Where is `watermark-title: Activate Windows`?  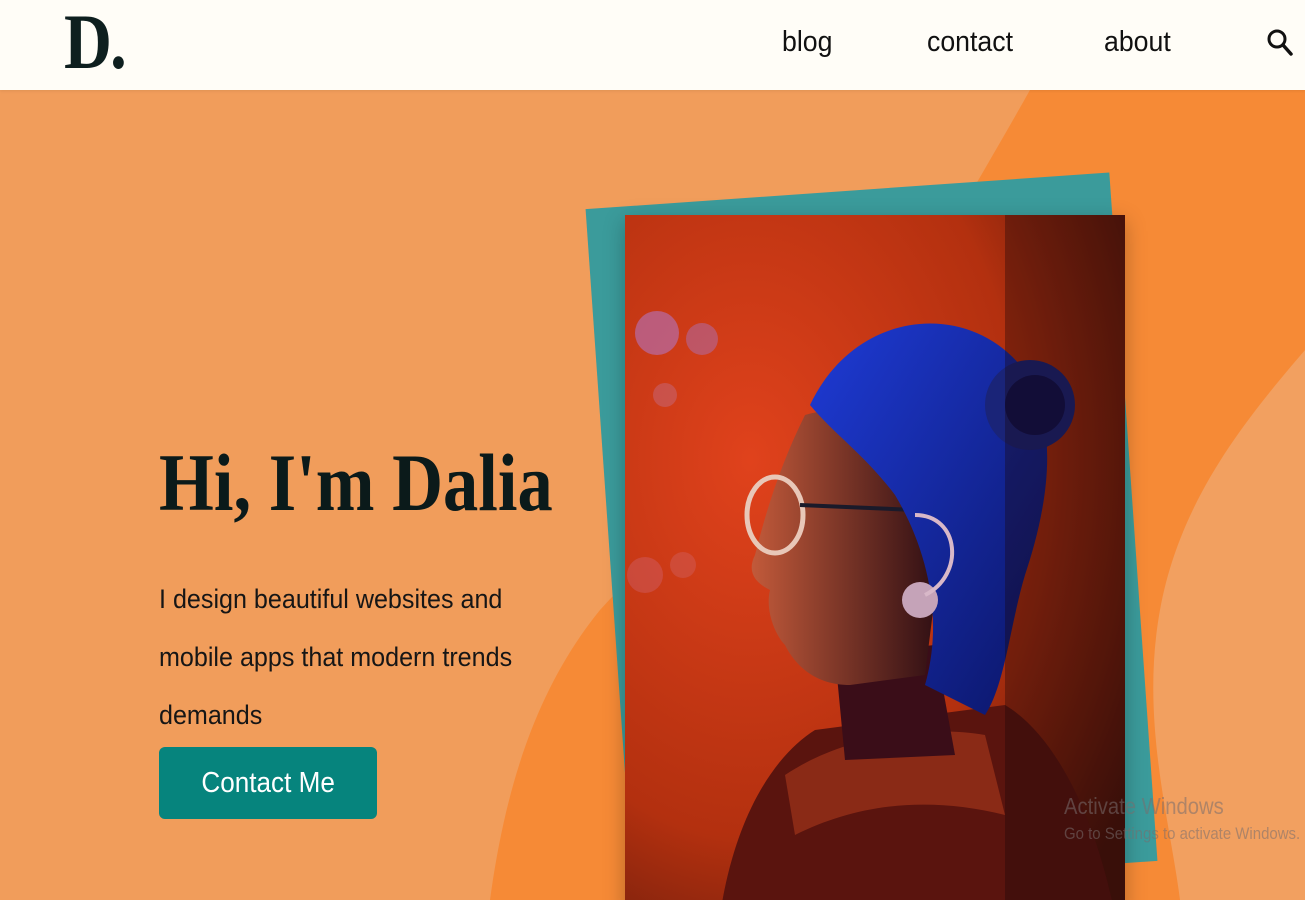
watermark-title: Activate Windows is located at coordinates (1144, 806).